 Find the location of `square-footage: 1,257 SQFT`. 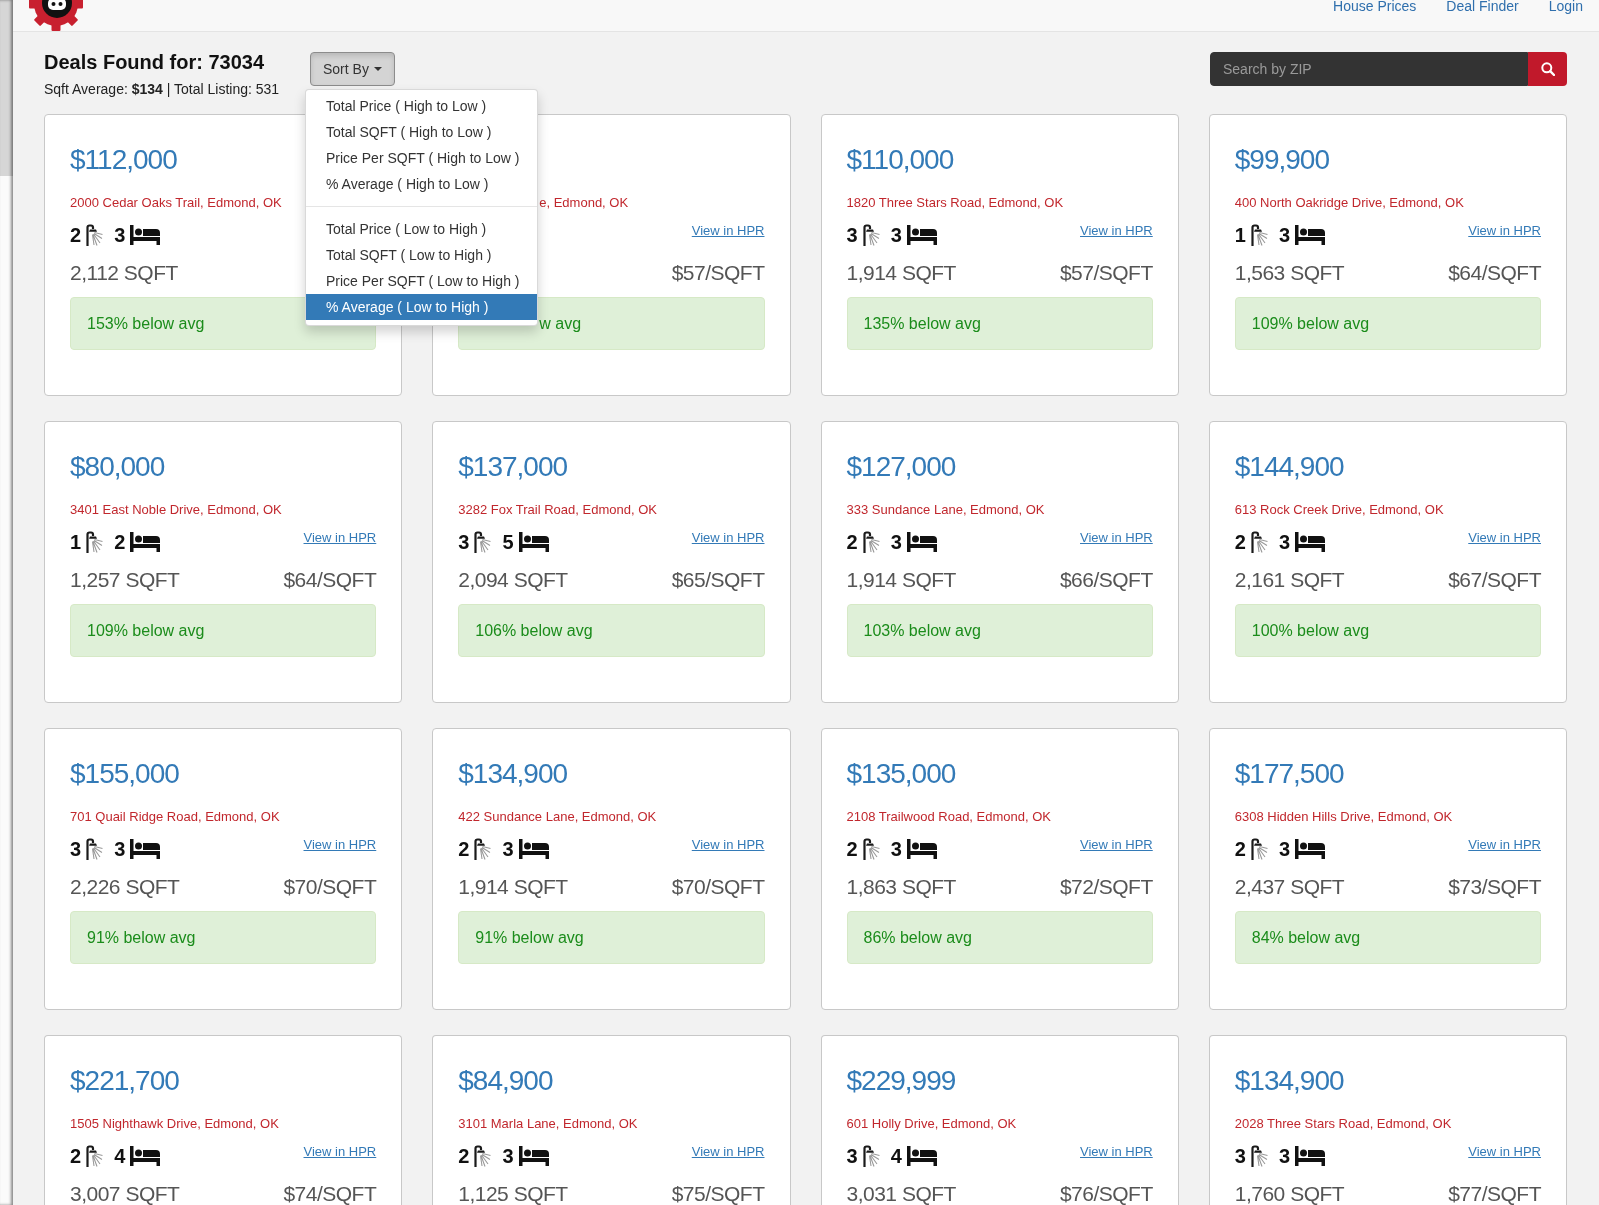

square-footage: 1,257 SQFT is located at coordinates (125, 580).